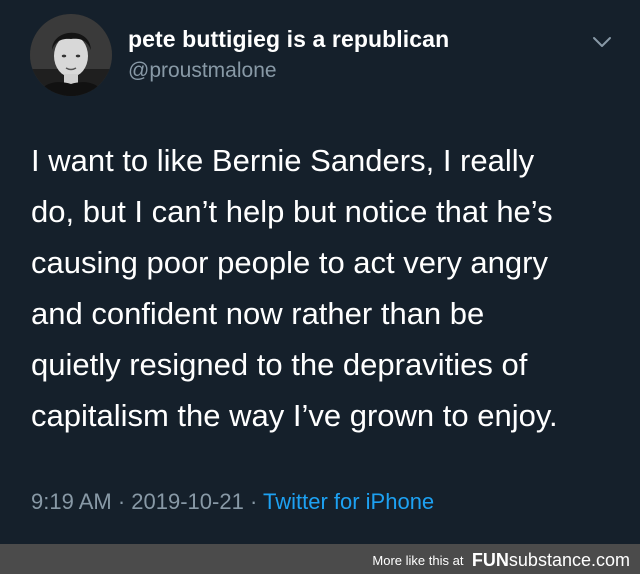 This screenshot has width=640, height=574. What do you see at coordinates (348, 501) in the screenshot?
I see `tweet-source-link: Twitter for iPhone` at bounding box center [348, 501].